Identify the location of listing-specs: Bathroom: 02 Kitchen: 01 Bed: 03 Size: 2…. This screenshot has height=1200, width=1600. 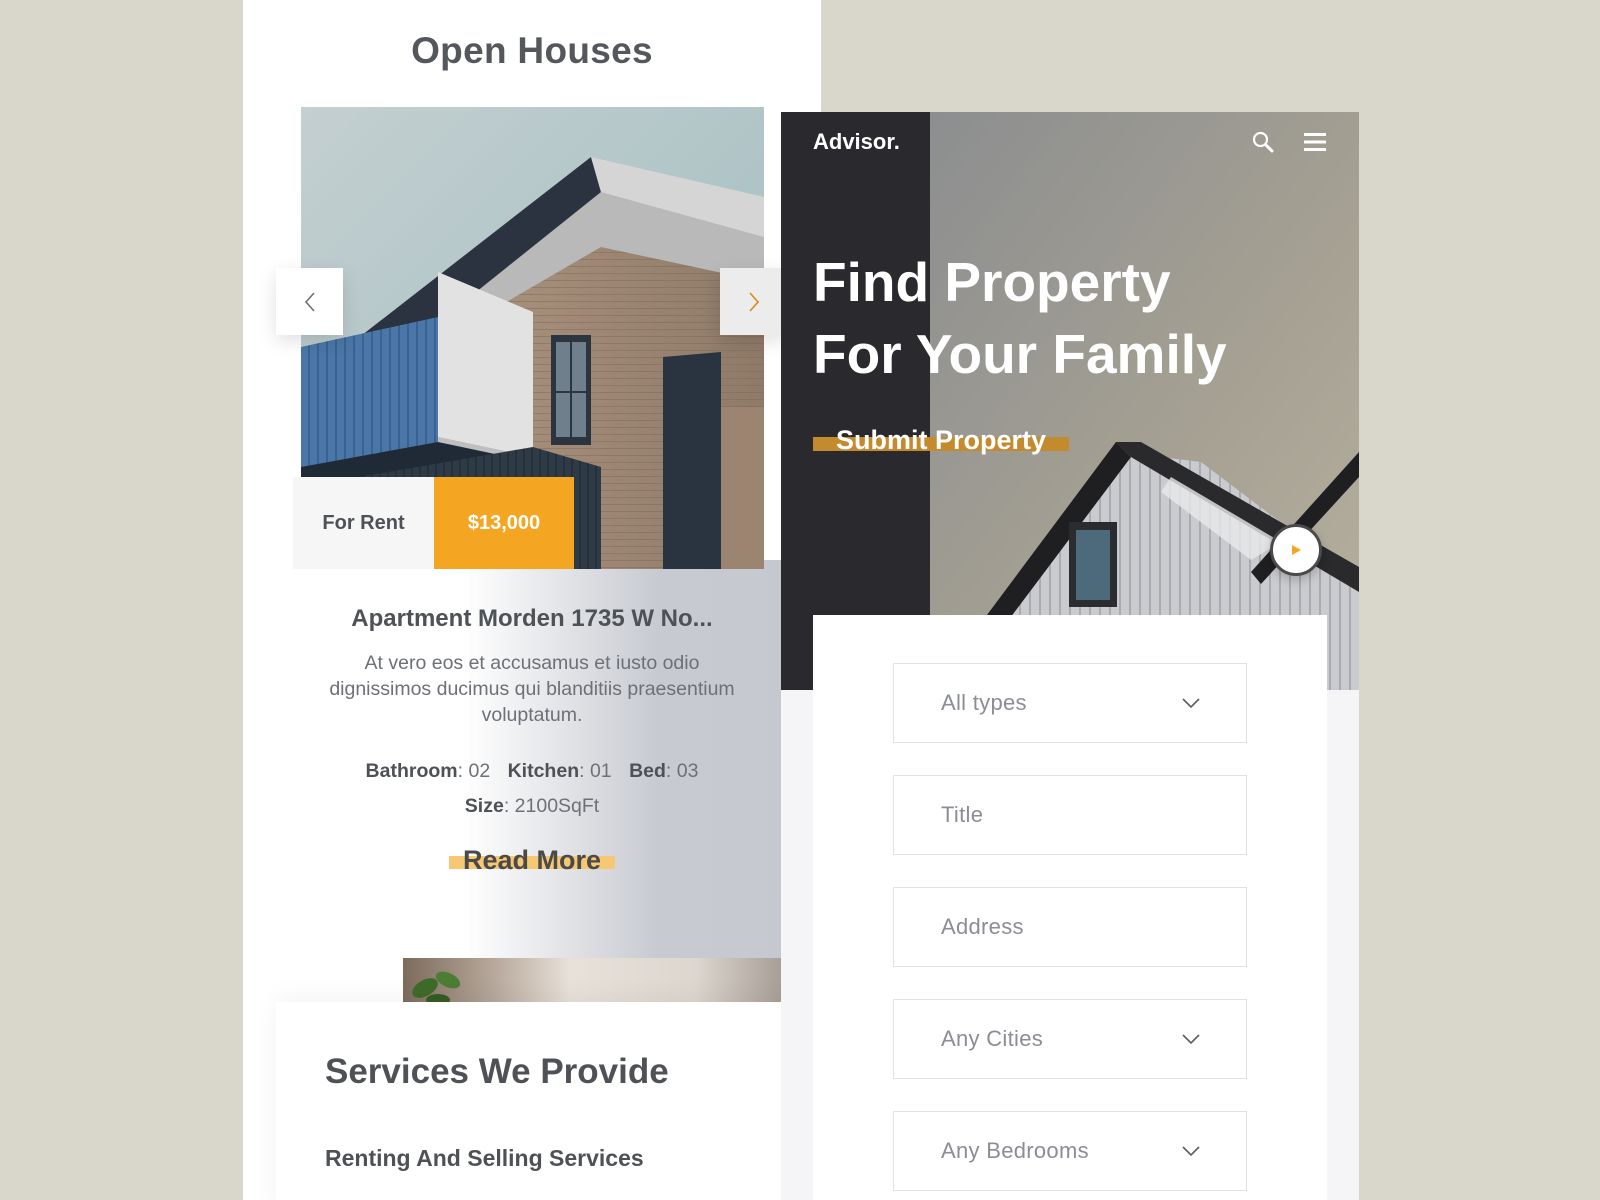
(532, 789).